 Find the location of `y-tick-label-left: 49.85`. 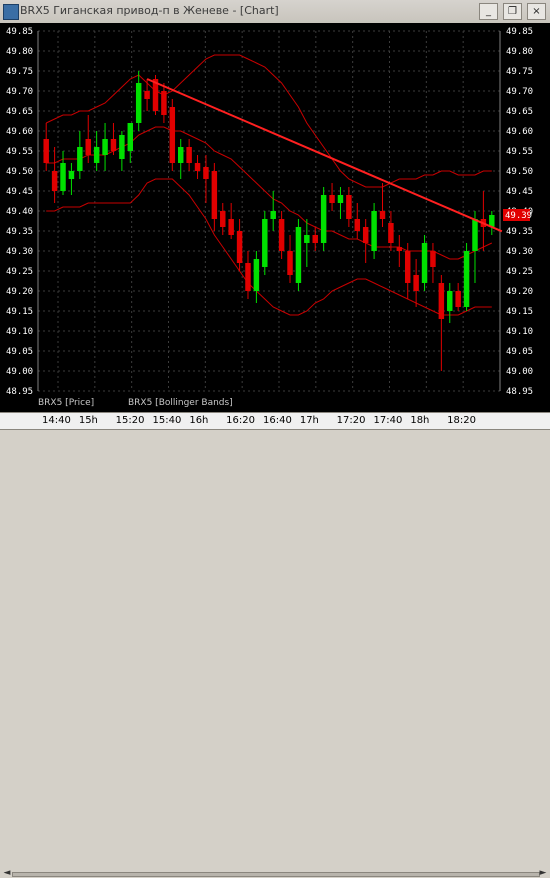

y-tick-label-left: 49.85 is located at coordinates (19, 32).